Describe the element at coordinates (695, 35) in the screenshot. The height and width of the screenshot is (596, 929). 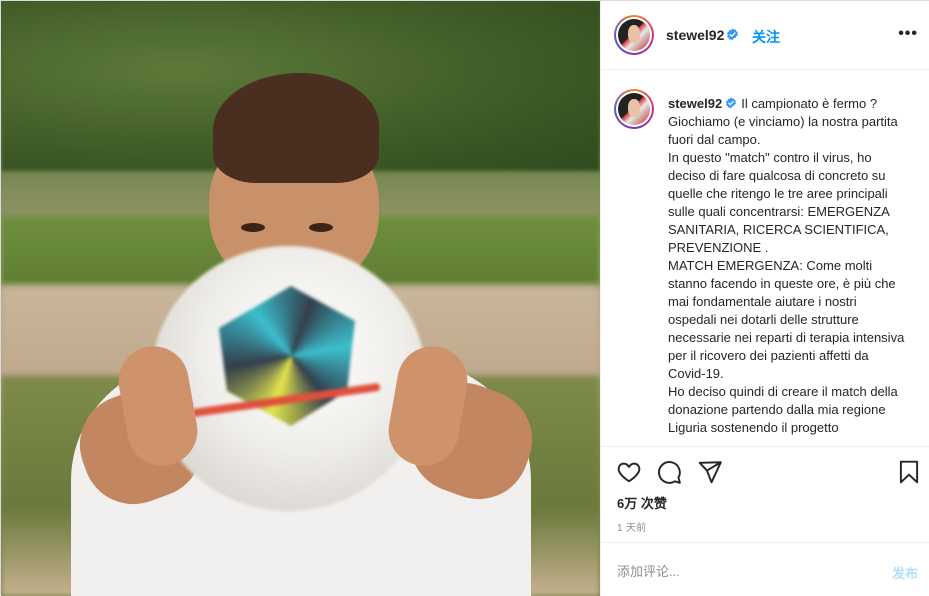
I see `header-username: stewel92` at that location.